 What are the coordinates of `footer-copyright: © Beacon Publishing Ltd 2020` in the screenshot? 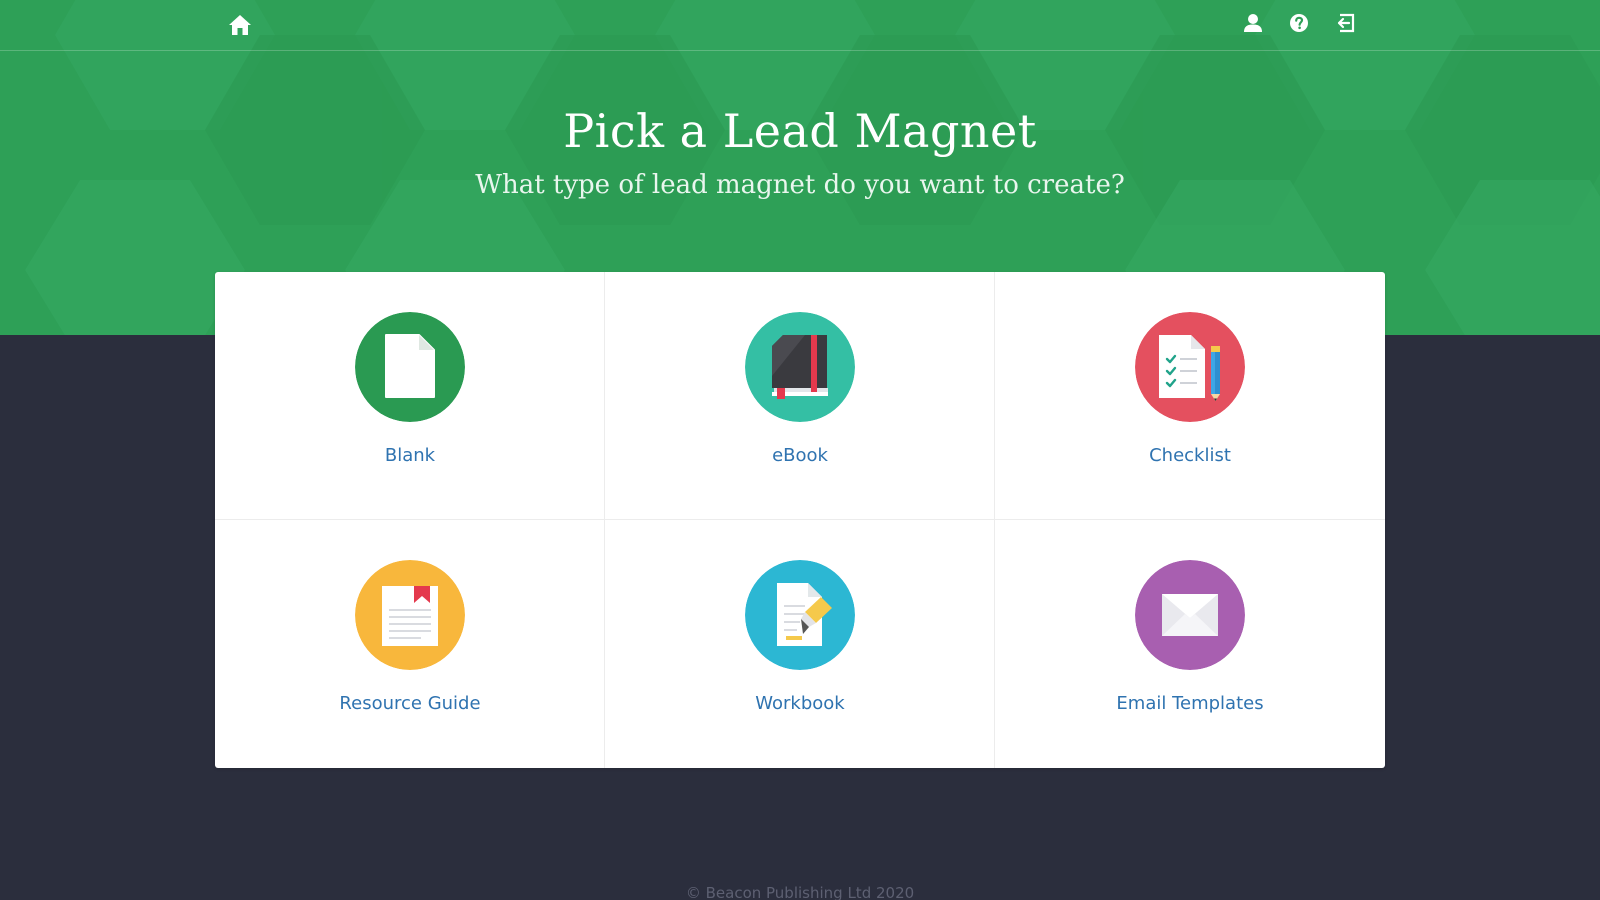 It's located at (800, 892).